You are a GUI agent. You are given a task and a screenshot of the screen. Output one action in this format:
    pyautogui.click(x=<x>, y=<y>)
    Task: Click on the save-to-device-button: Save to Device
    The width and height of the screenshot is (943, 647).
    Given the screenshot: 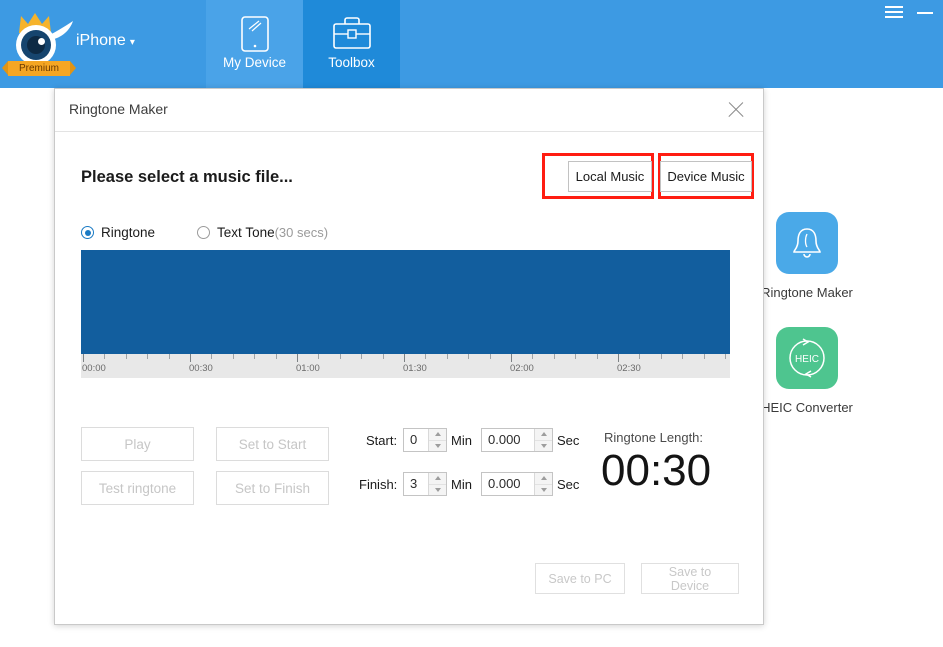 What is the action you would take?
    pyautogui.click(x=690, y=578)
    